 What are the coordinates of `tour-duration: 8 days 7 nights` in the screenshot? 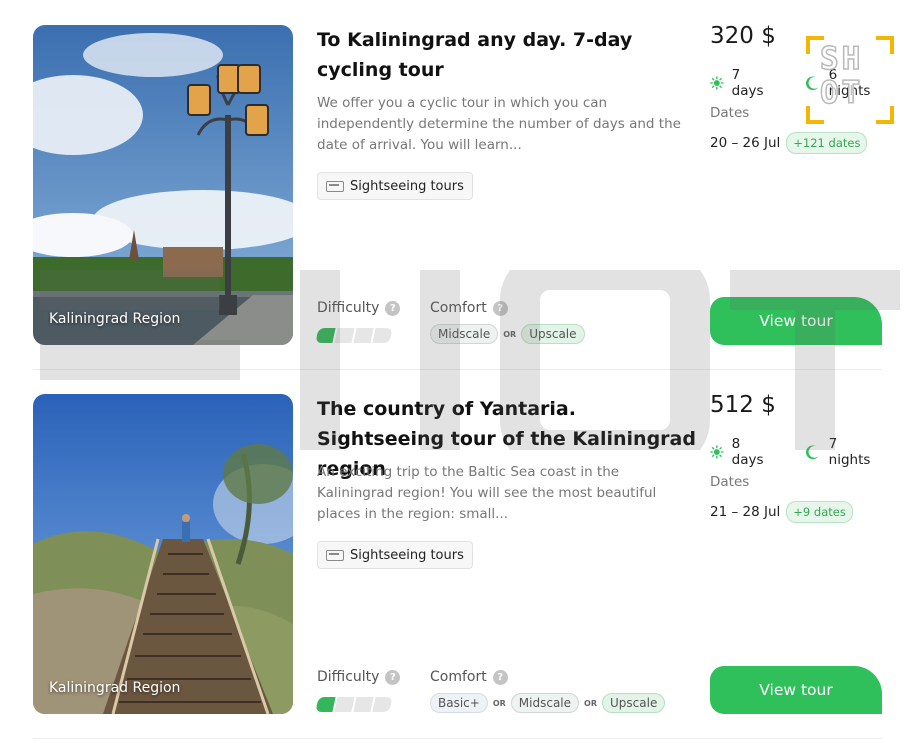 It's located at (796, 452).